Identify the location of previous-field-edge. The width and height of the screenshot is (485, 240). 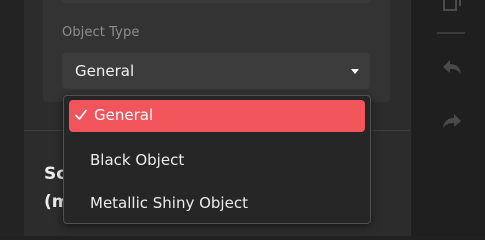
(216, 1).